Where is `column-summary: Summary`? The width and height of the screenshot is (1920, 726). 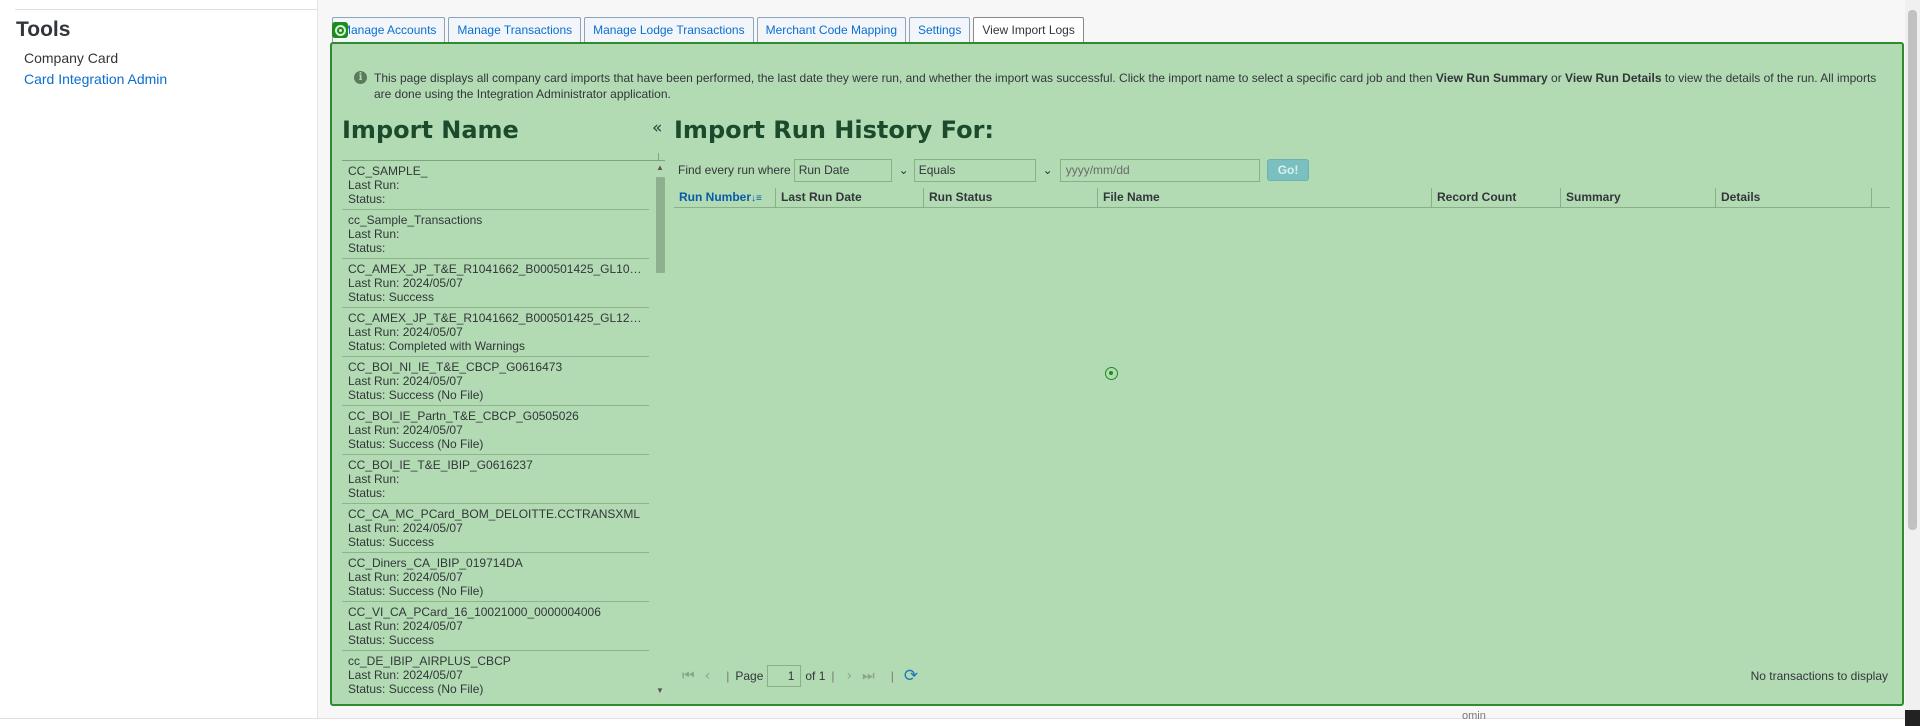
column-summary: Summary is located at coordinates (1638, 198).